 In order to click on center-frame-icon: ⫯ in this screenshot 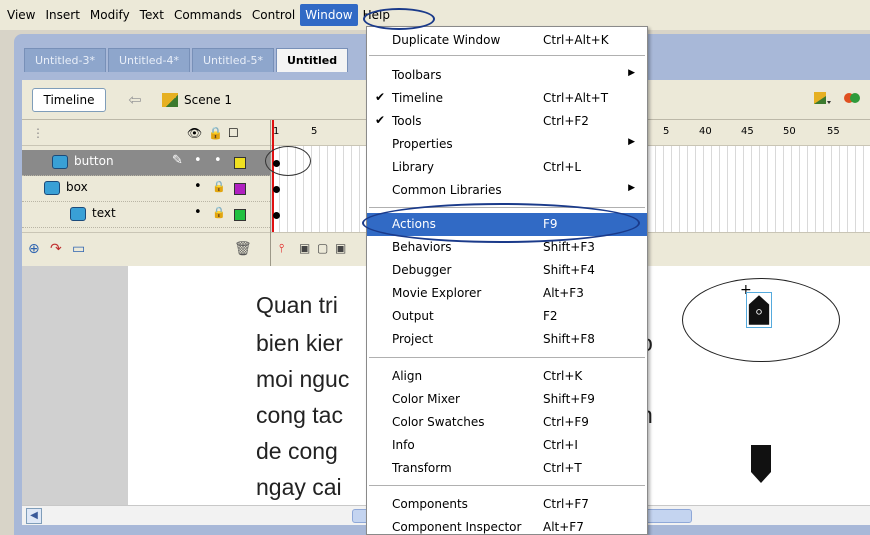, I will do `click(281, 248)`.